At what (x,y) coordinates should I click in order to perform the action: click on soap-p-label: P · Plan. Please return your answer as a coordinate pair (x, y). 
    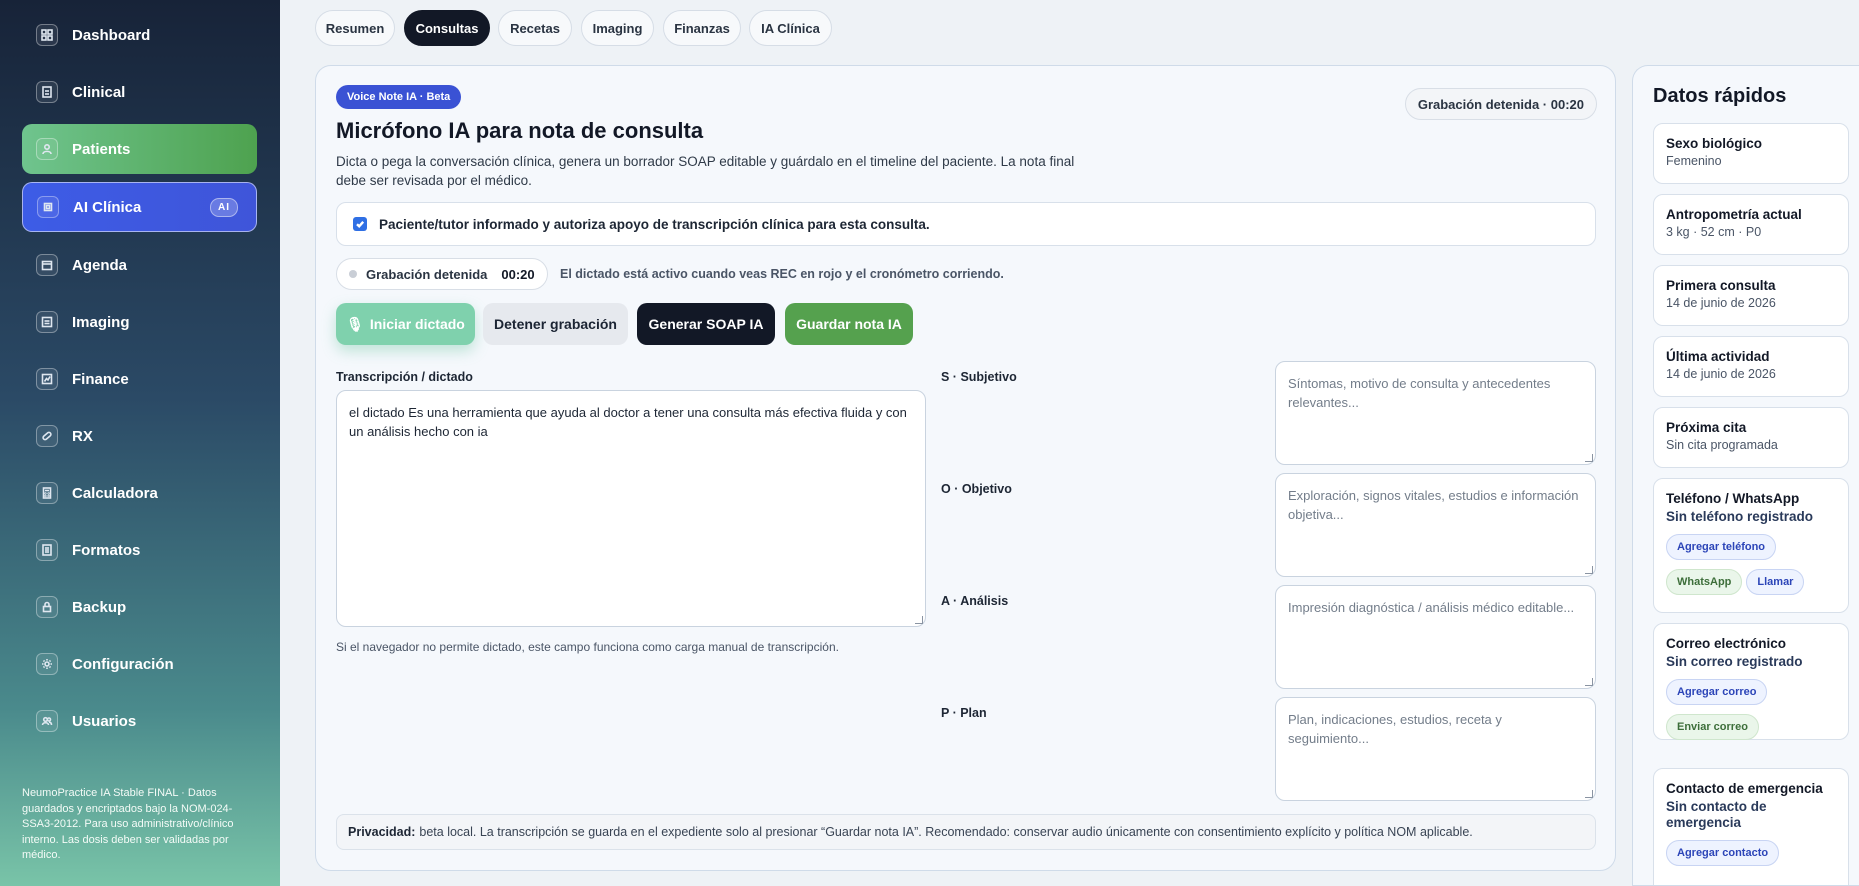
    Looking at the image, I should click on (964, 713).